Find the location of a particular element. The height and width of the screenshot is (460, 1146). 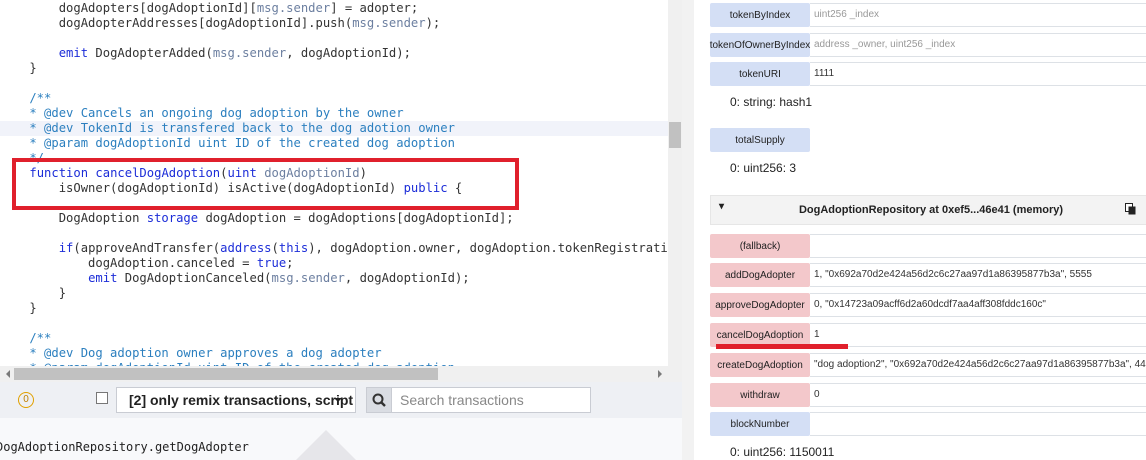

tokenuri-result: 0: string: hash1 is located at coordinates (771, 102).